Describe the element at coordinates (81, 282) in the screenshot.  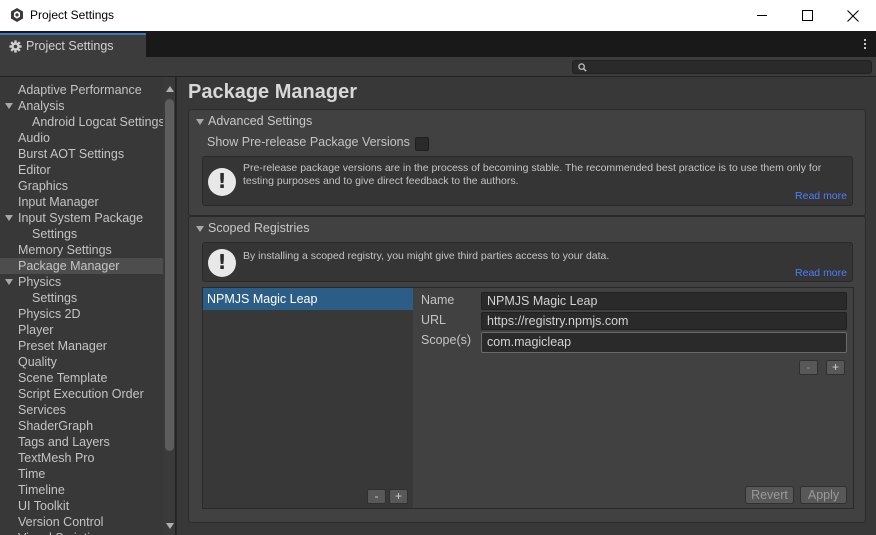
I see `sidebar-item: Physics` at that location.